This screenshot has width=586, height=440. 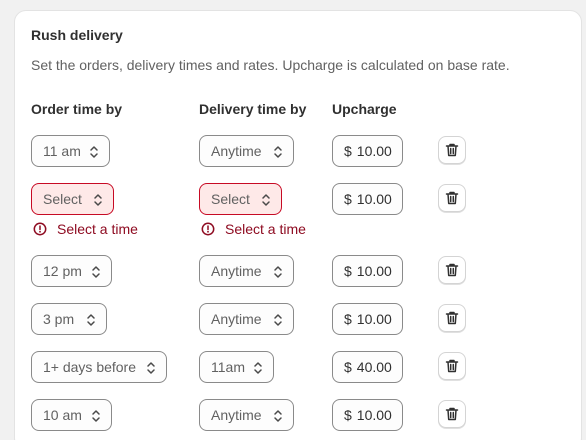 I want to click on order-time-select: 1+ days before, so click(x=99, y=367).